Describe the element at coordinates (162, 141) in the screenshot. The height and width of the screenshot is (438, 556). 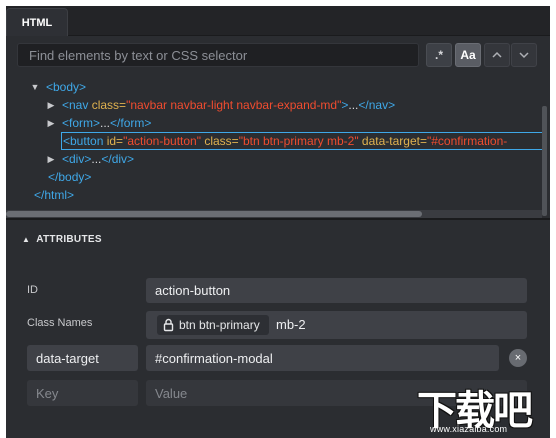
I see `attr-value: "action-button"` at that location.